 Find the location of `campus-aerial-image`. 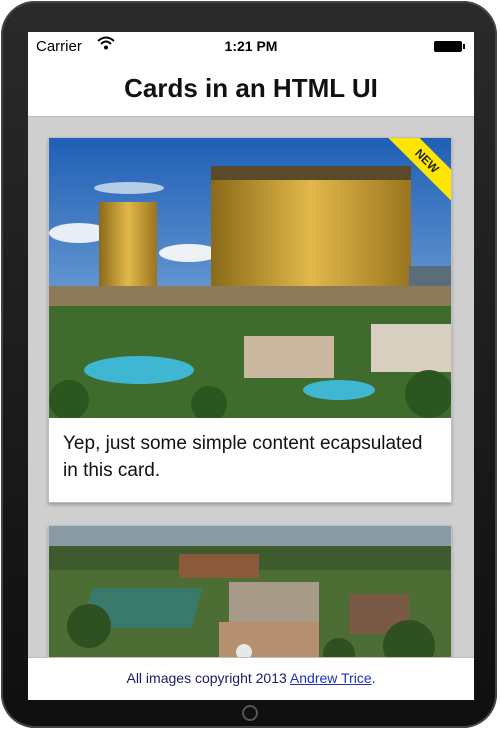

campus-aerial-image is located at coordinates (250, 591).